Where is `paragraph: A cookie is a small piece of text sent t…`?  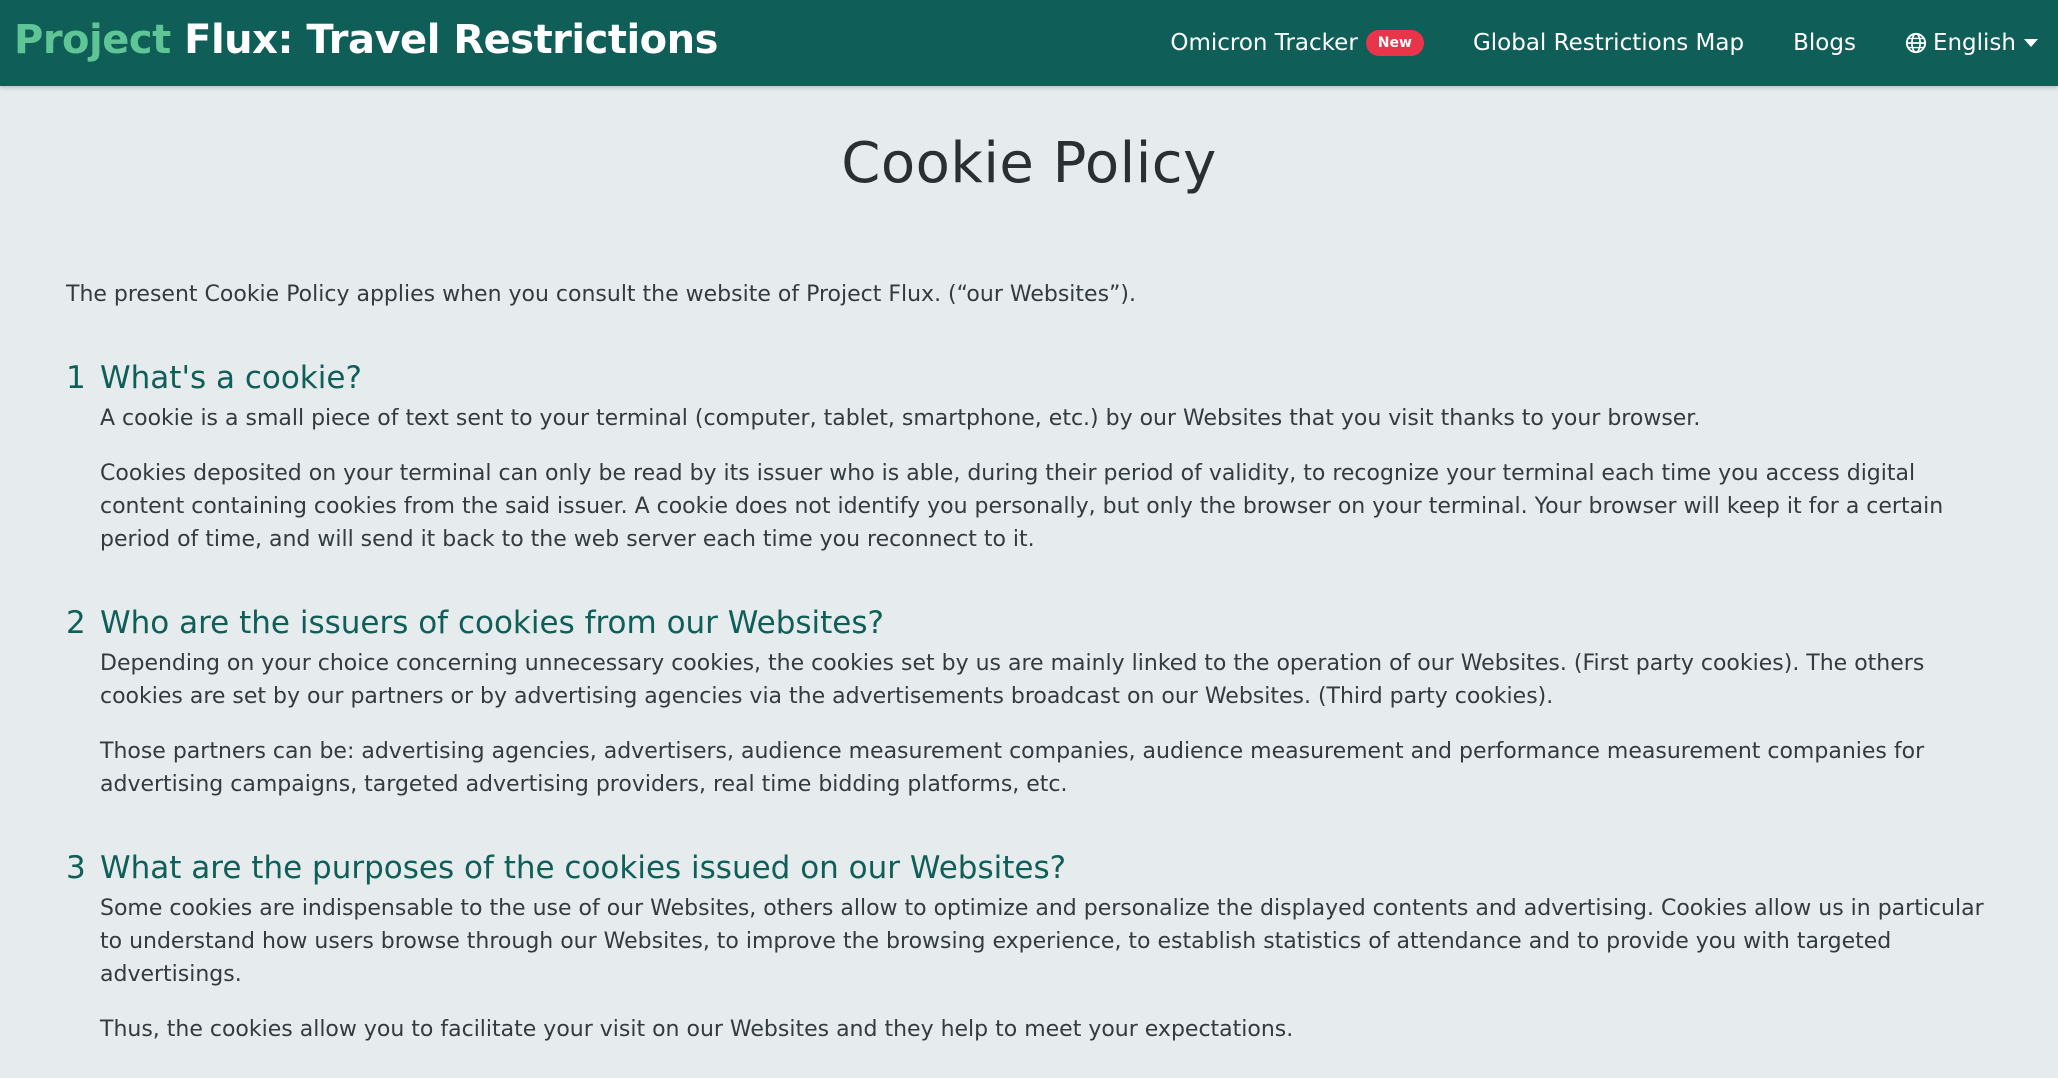 paragraph: A cookie is a small piece of text sent t… is located at coordinates (900, 418).